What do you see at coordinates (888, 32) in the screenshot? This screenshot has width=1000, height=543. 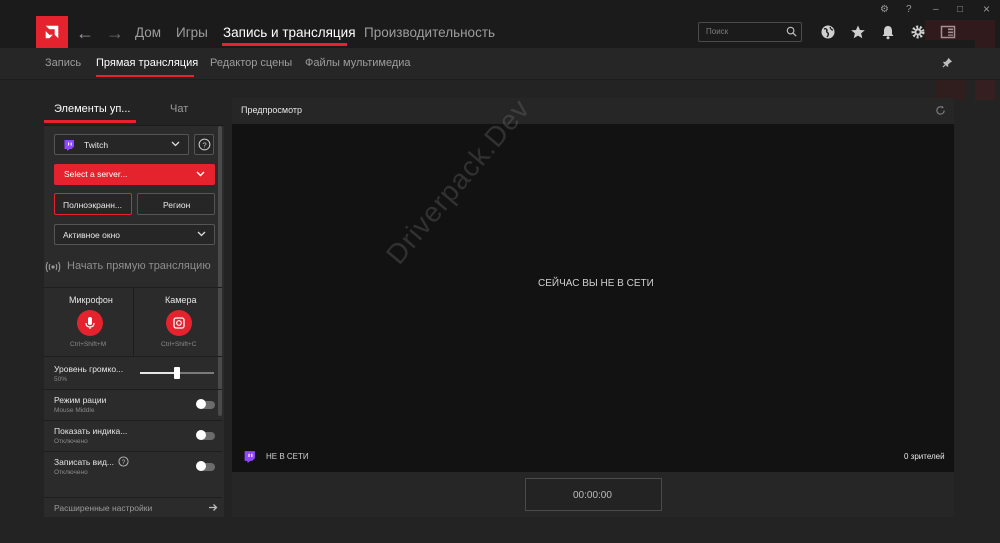 I see `bell-icon` at bounding box center [888, 32].